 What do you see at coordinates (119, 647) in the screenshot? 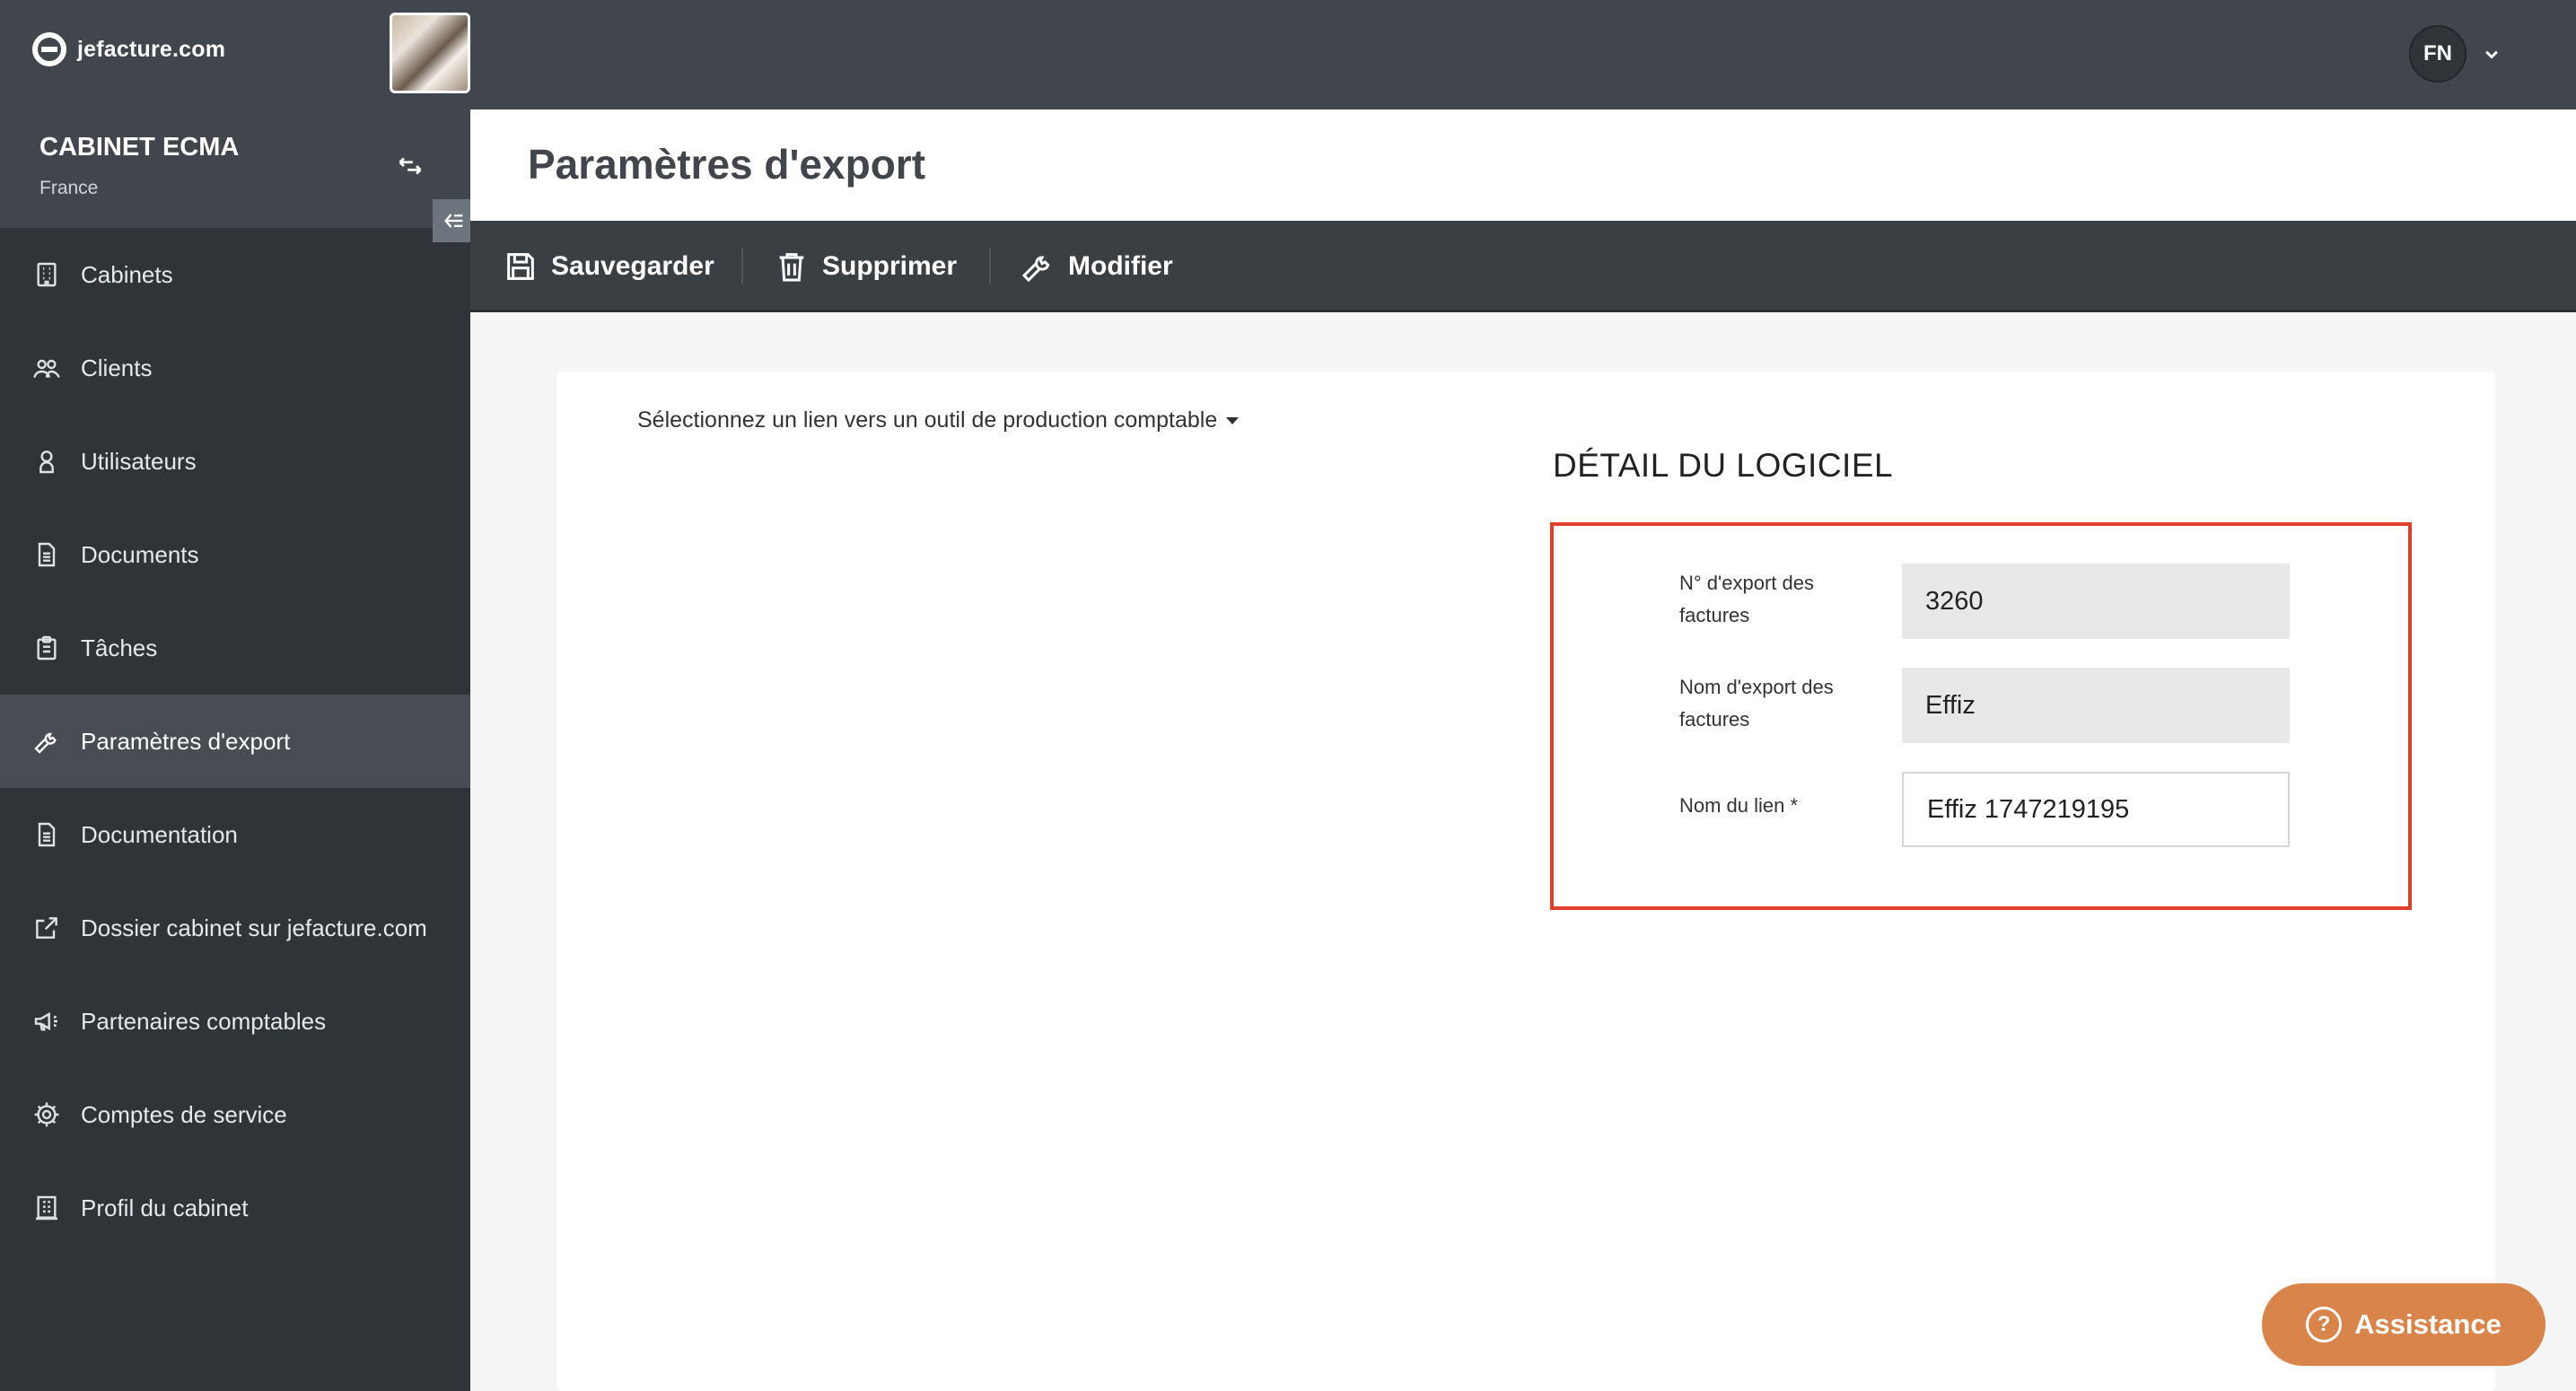
I see `sidebar-item-label: Tâches` at bounding box center [119, 647].